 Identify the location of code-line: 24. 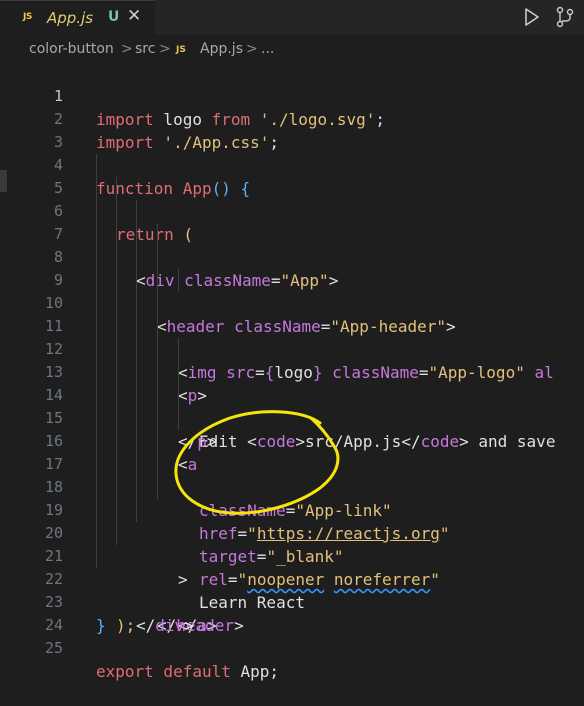
(292, 612).